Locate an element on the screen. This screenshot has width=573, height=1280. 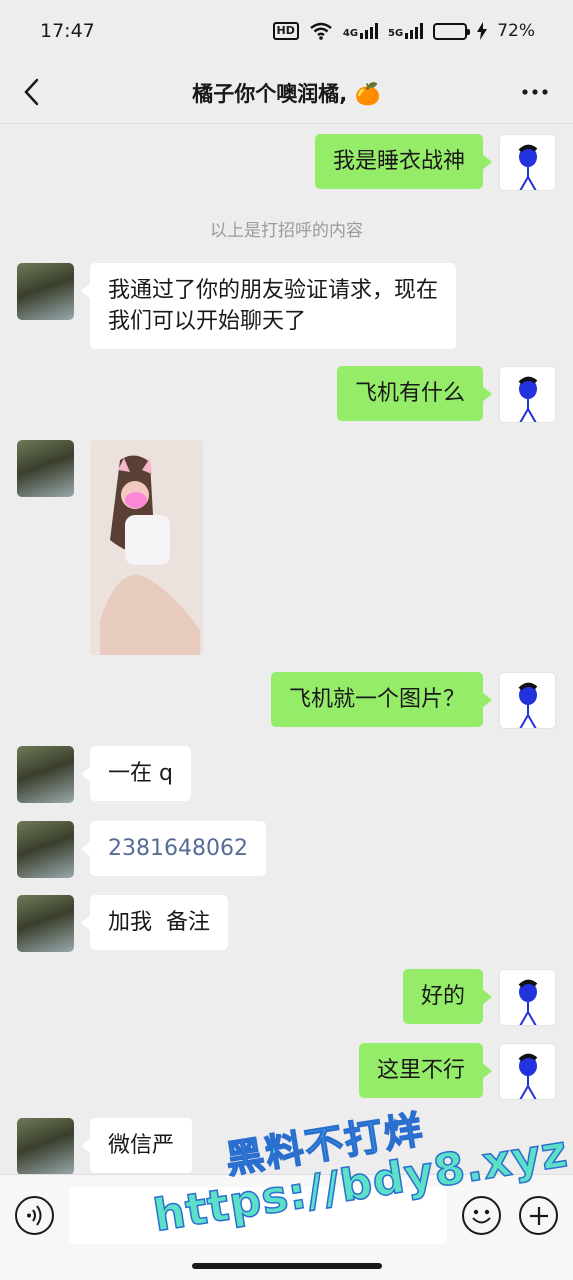
message-bubble-incoming: 微信严 is located at coordinates (136, 1145).